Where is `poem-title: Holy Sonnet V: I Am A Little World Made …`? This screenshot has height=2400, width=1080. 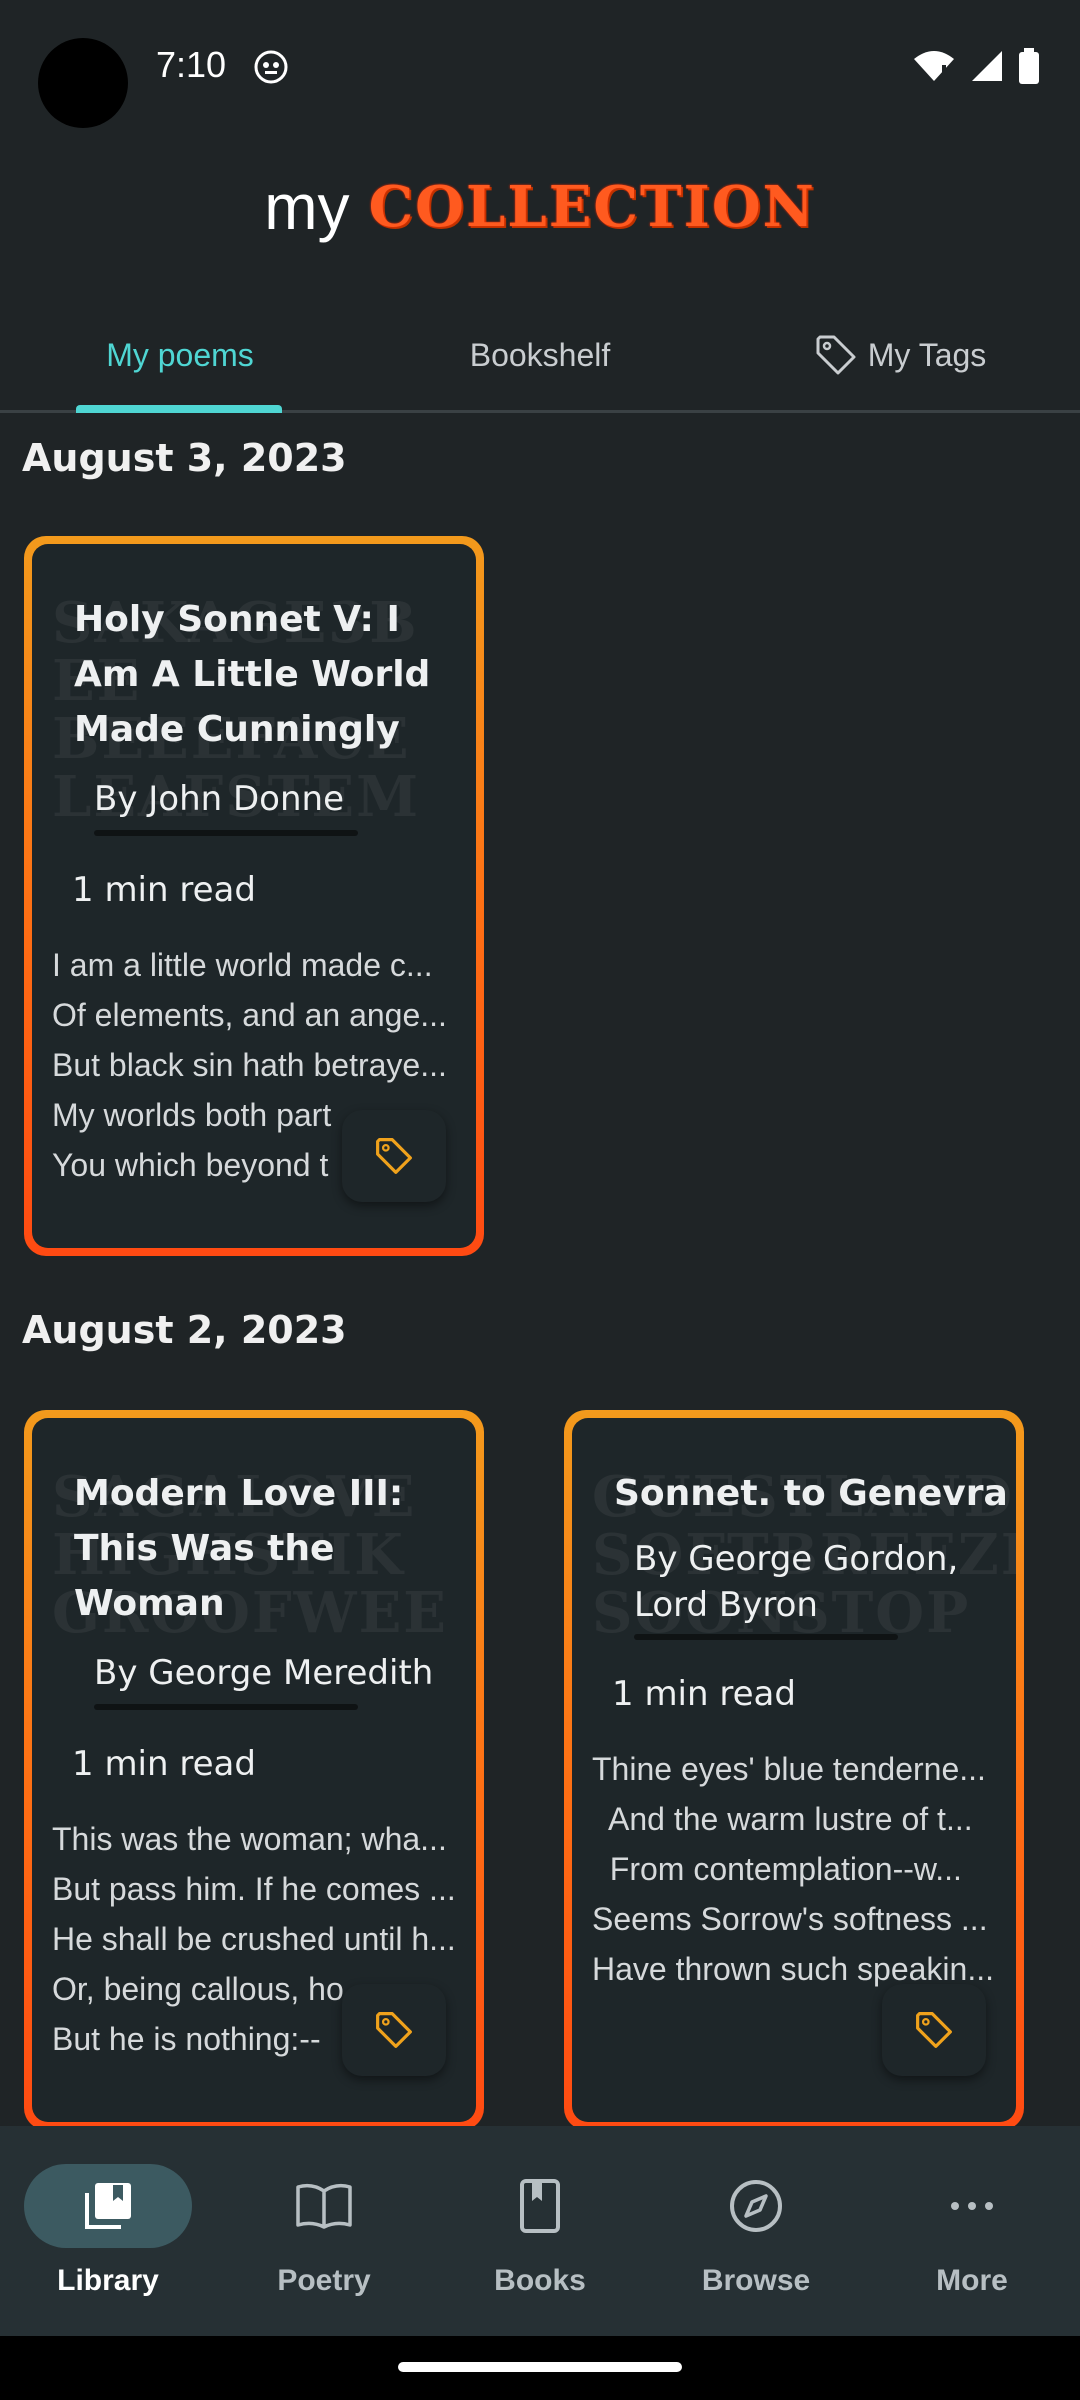
poem-title: Holy Sonnet V: I Am A Little World Made … is located at coordinates (252, 674).